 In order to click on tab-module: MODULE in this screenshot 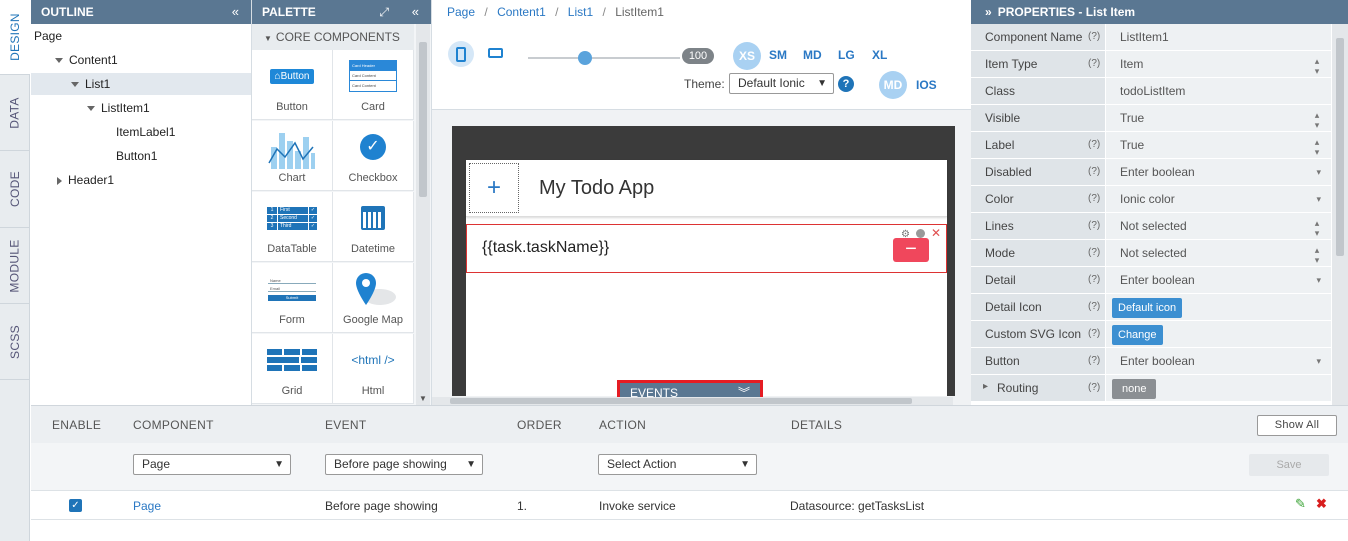, I will do `click(15, 266)`.